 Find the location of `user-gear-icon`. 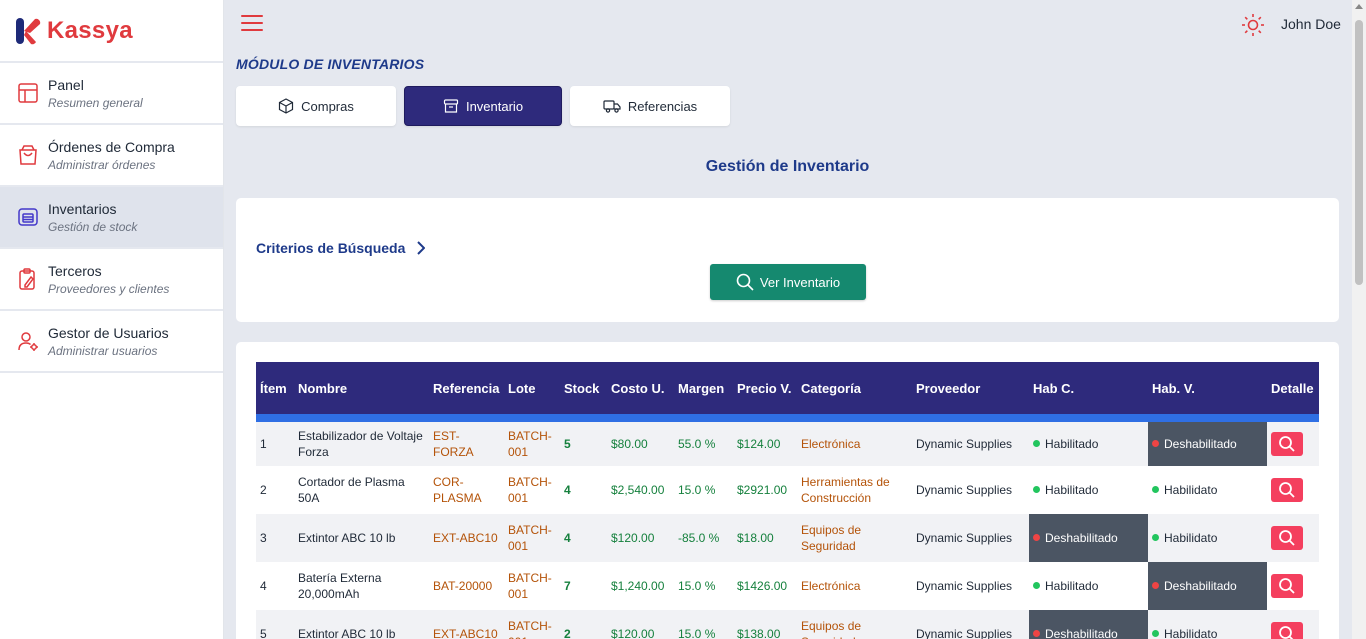

user-gear-icon is located at coordinates (28, 341).